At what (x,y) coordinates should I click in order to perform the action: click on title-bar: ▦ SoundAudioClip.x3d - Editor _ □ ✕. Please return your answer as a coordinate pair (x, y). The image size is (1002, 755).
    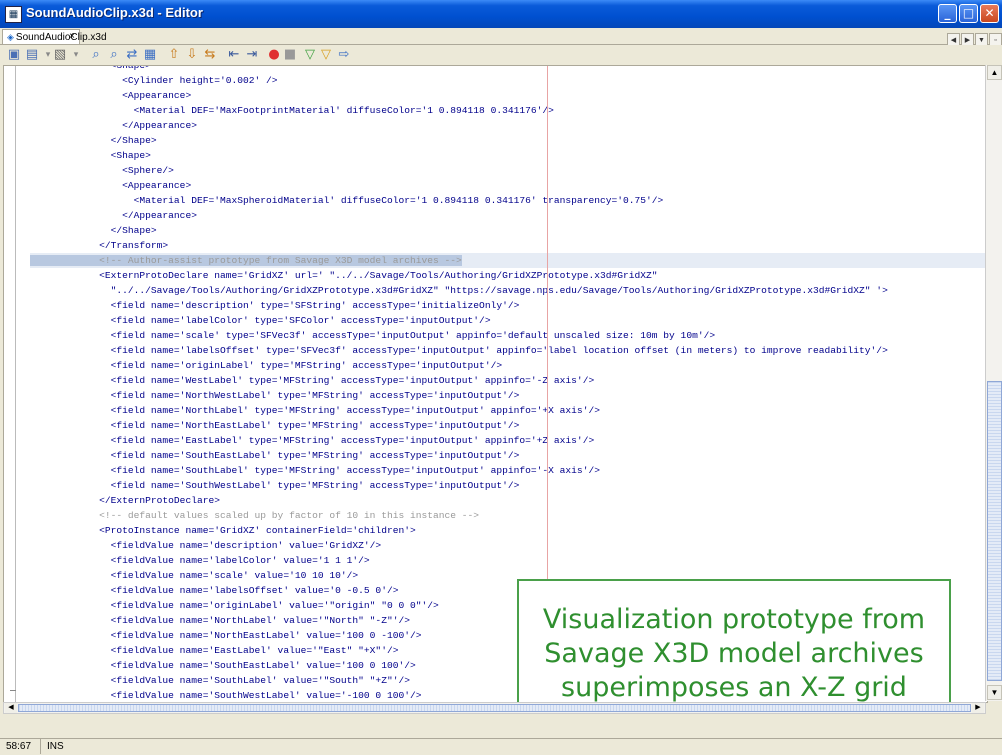
    Looking at the image, I should click on (501, 14).